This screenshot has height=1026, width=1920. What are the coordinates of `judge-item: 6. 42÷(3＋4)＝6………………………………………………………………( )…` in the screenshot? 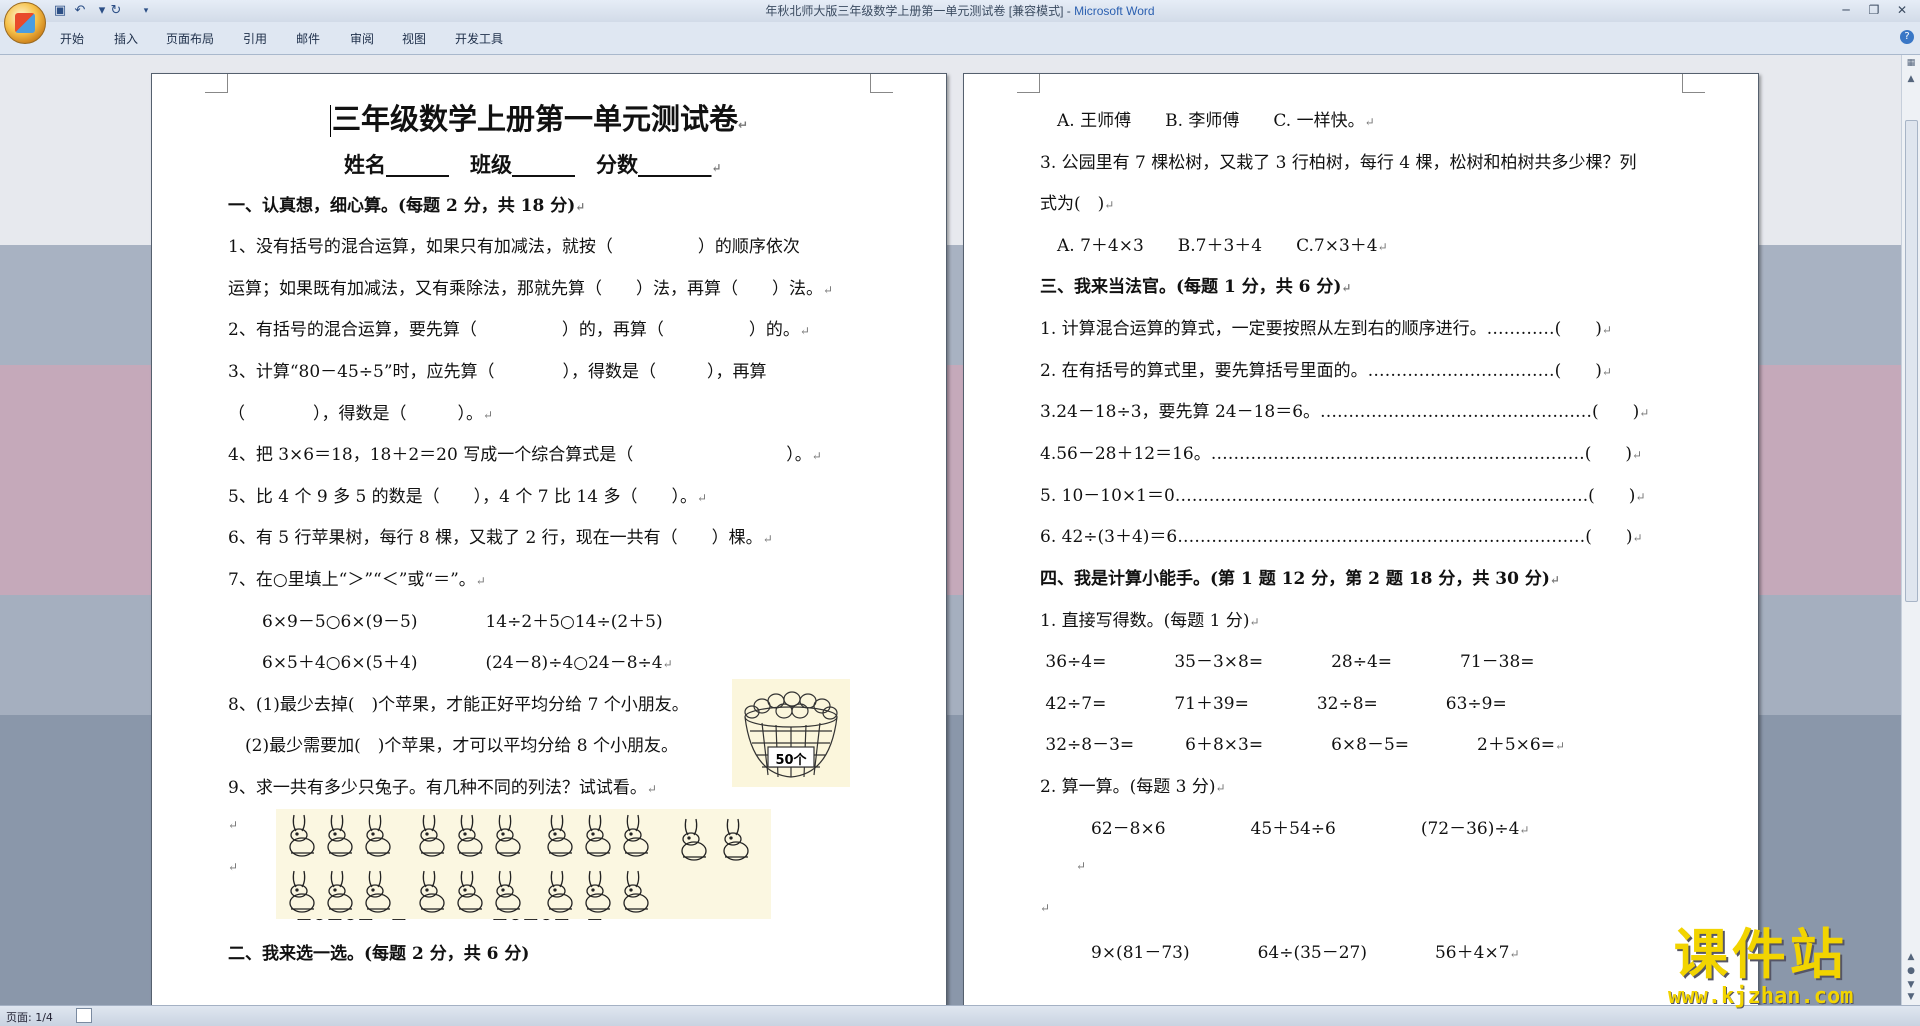 It's located at (1341, 537).